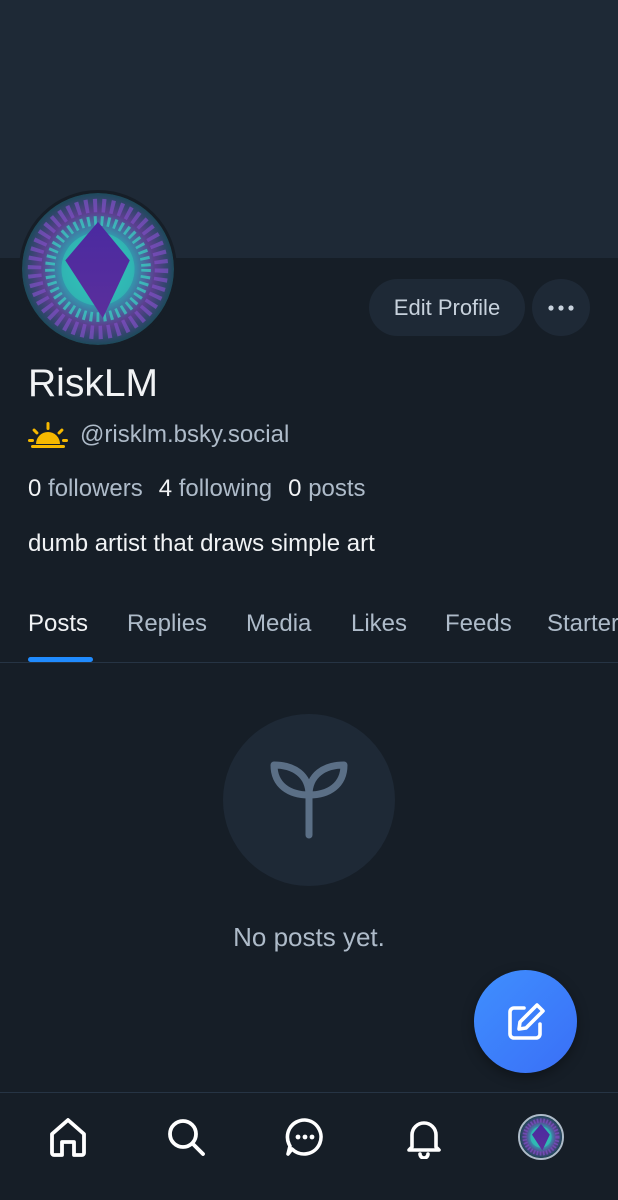 This screenshot has width=618, height=1200. I want to click on ellipsis-icon, so click(561, 307).